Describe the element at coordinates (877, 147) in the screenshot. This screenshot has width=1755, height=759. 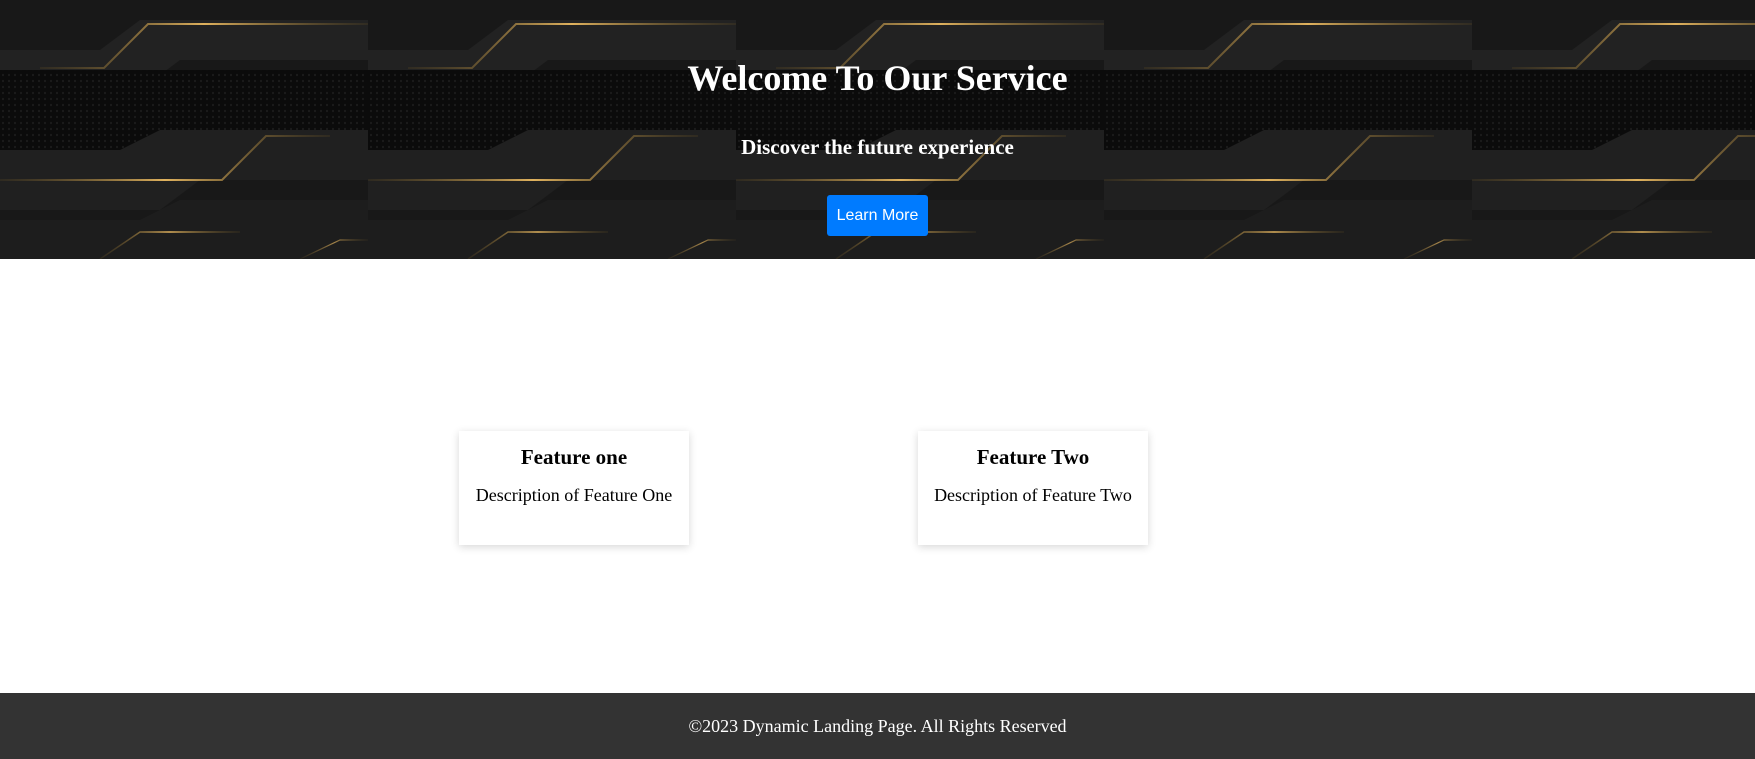
I see `hero-subtitle: Discover the future experience` at that location.